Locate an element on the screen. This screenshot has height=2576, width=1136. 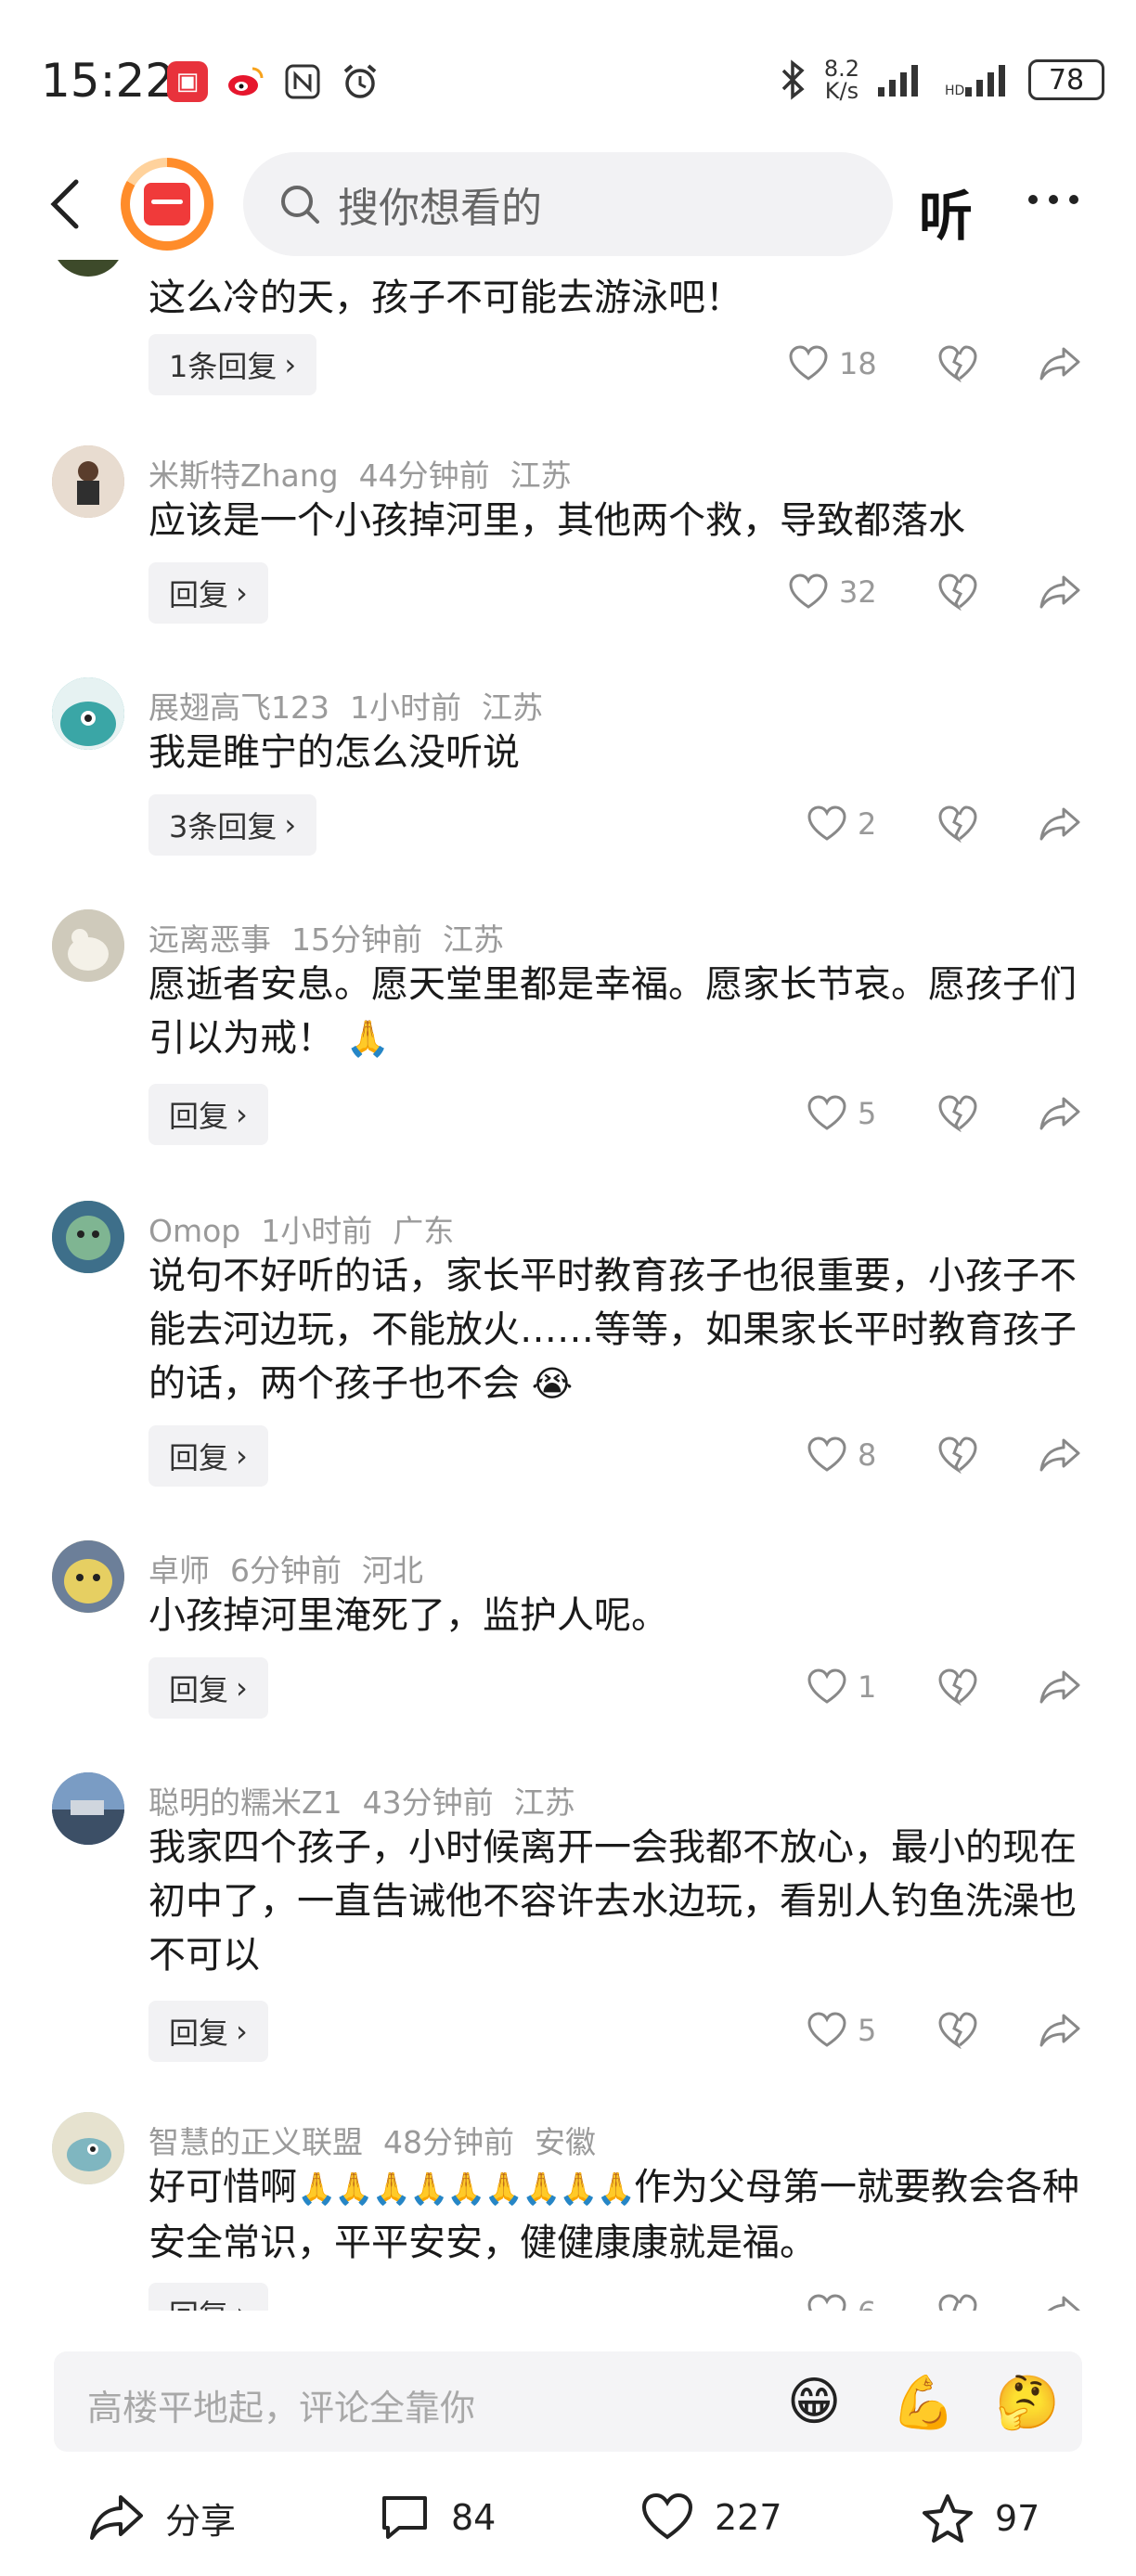
comment-author: Omop is located at coordinates (194, 1231).